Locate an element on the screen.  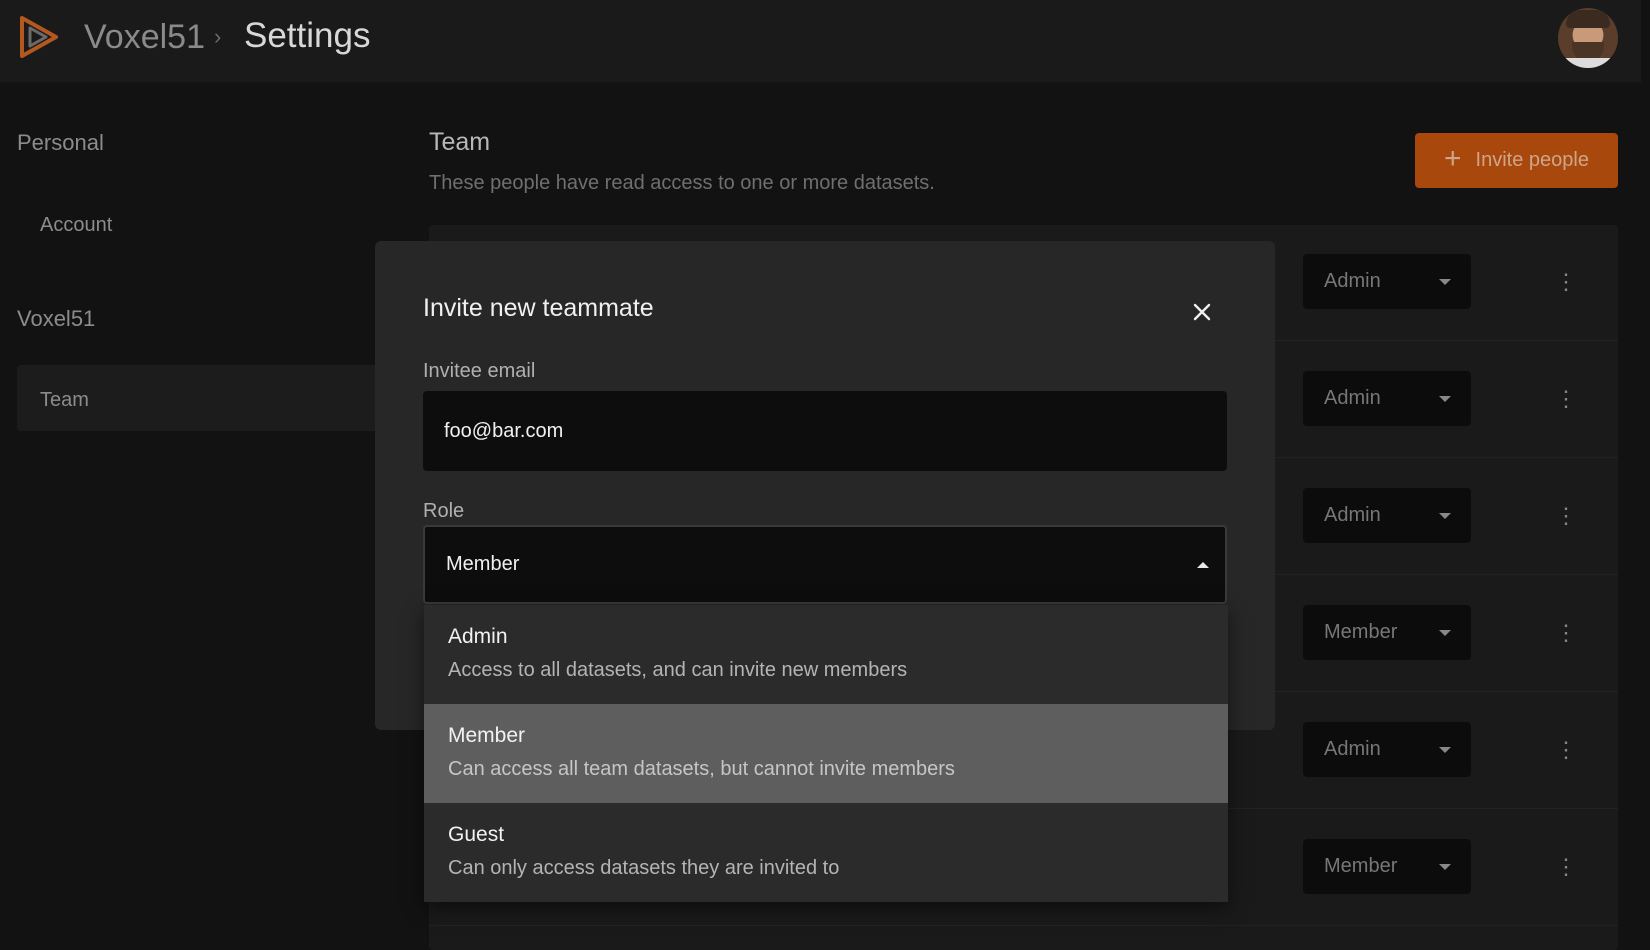
email-field: foo@bar.com is located at coordinates (825, 431).